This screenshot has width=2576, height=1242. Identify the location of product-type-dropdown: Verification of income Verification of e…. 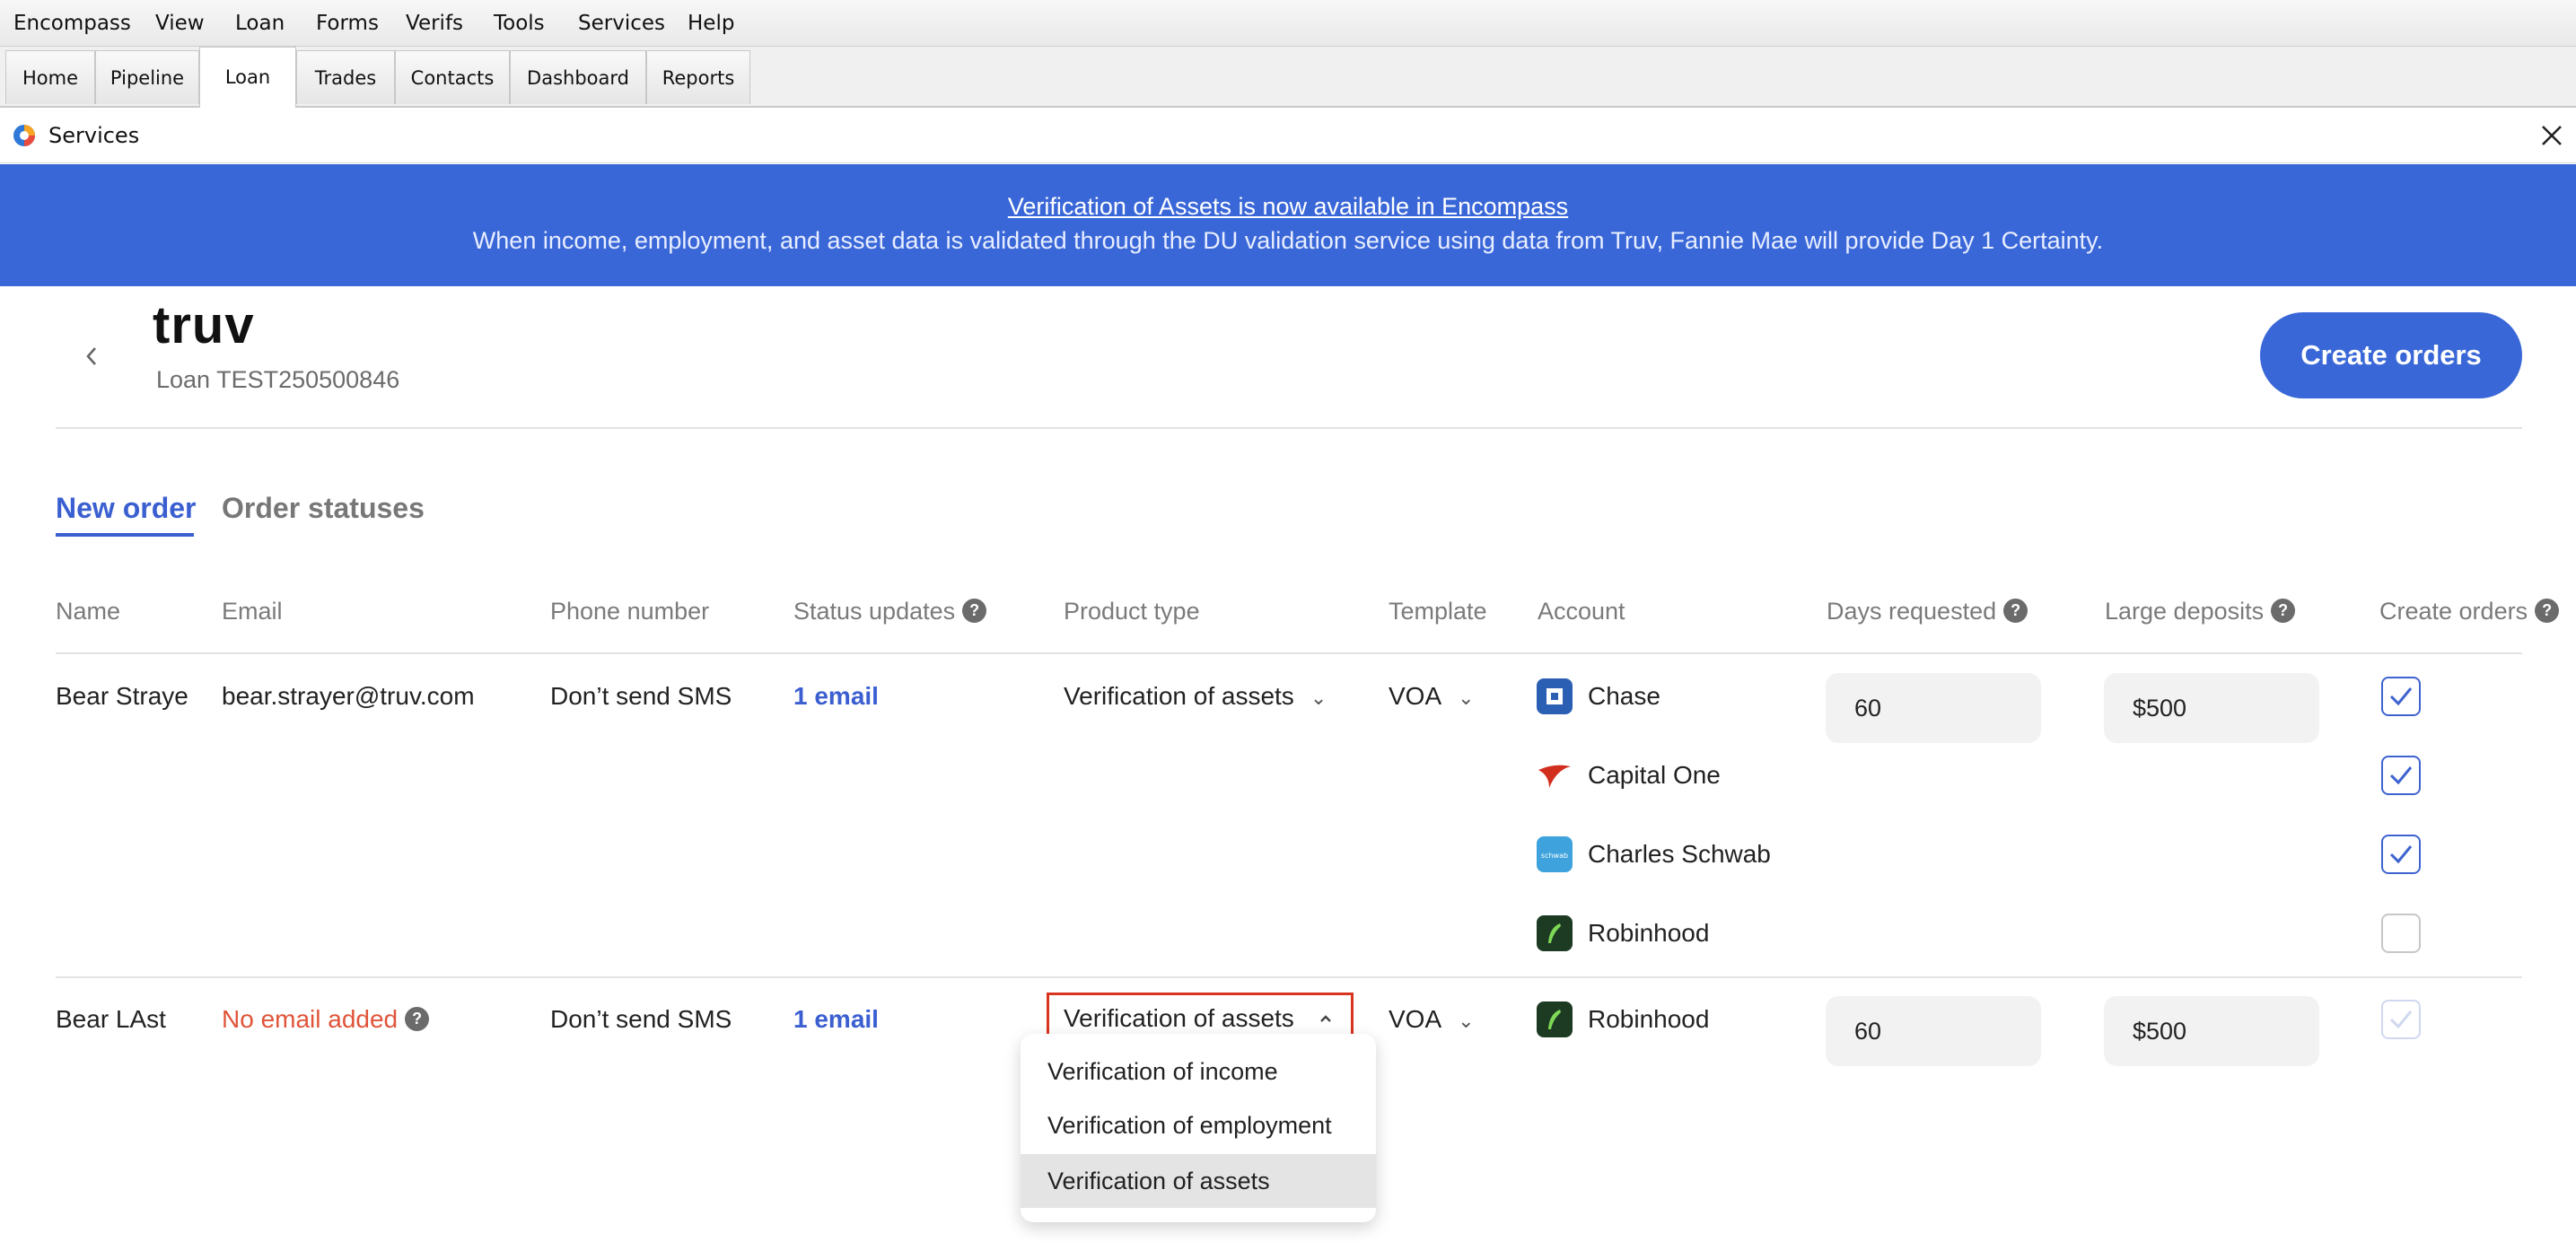
(1198, 1128).